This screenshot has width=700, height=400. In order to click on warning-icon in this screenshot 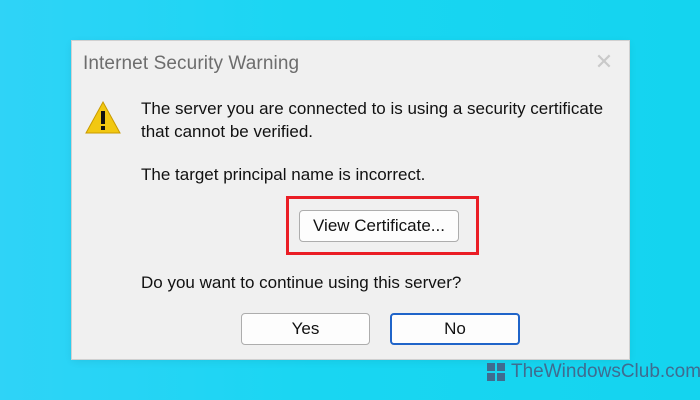, I will do `click(103, 117)`.